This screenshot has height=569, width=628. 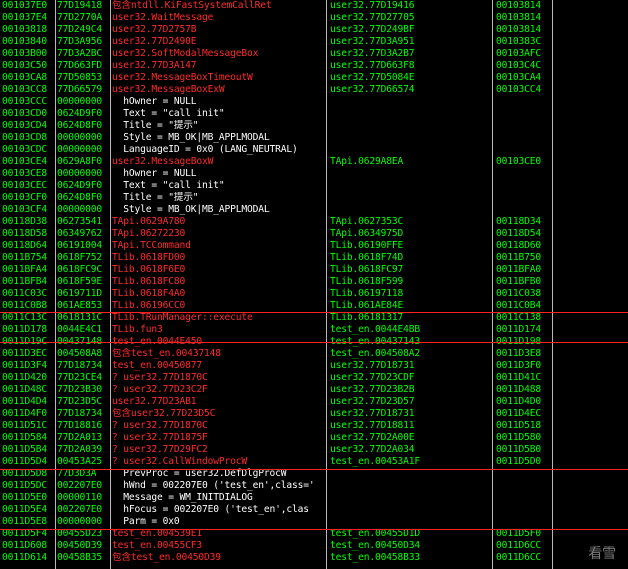 What do you see at coordinates (80, 497) in the screenshot?
I see `stack-value: 00000110` at bounding box center [80, 497].